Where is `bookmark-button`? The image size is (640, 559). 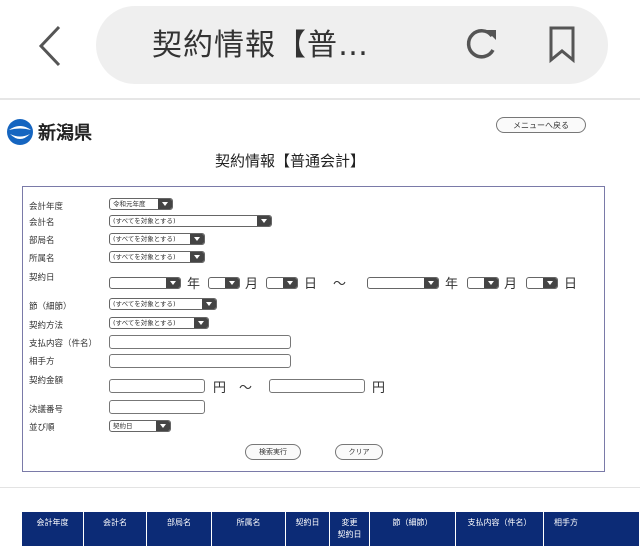
bookmark-button is located at coordinates (562, 44).